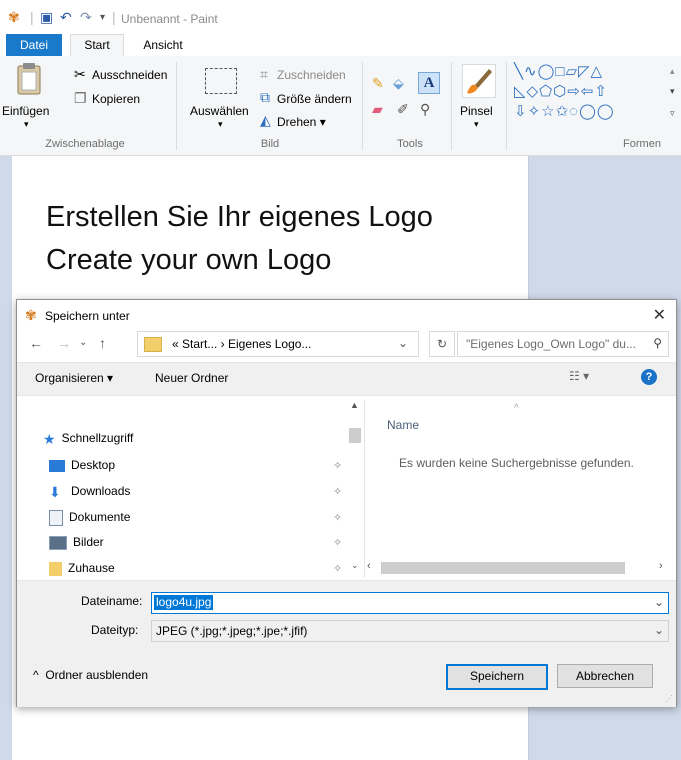  What do you see at coordinates (102, 17) in the screenshot?
I see `customize-quick-access-icon: ▾` at bounding box center [102, 17].